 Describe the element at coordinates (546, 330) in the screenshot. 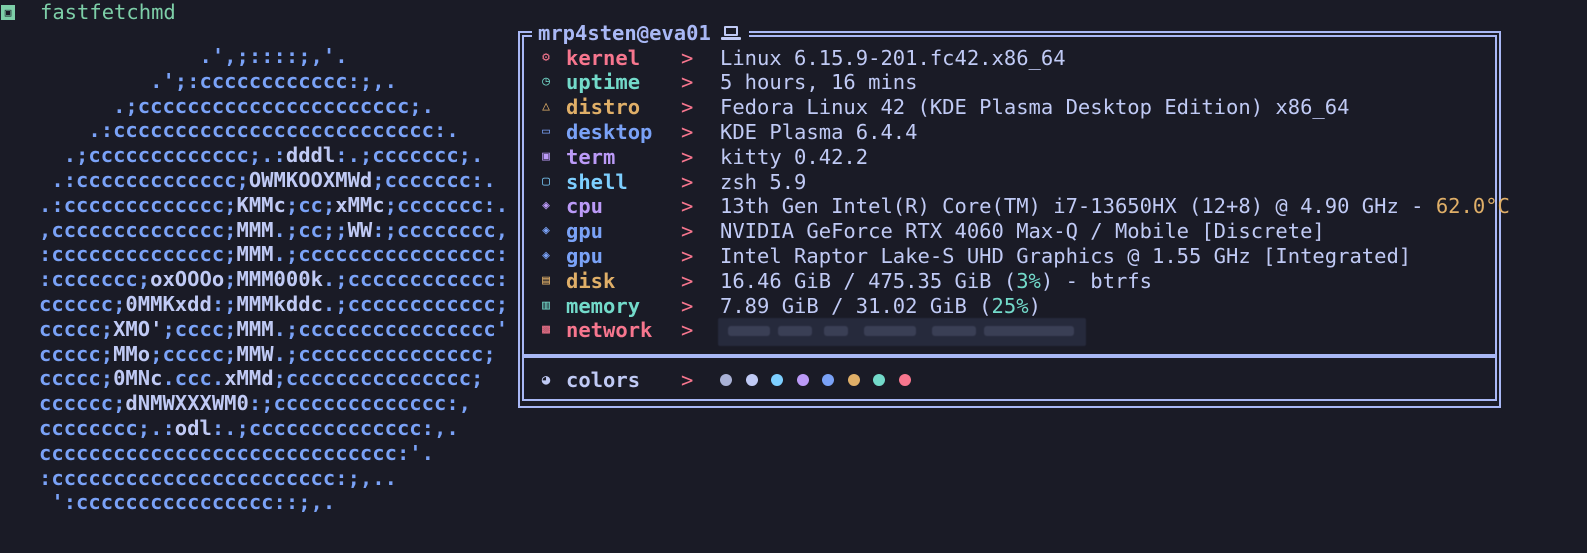

I see `network-icon: ▩` at that location.